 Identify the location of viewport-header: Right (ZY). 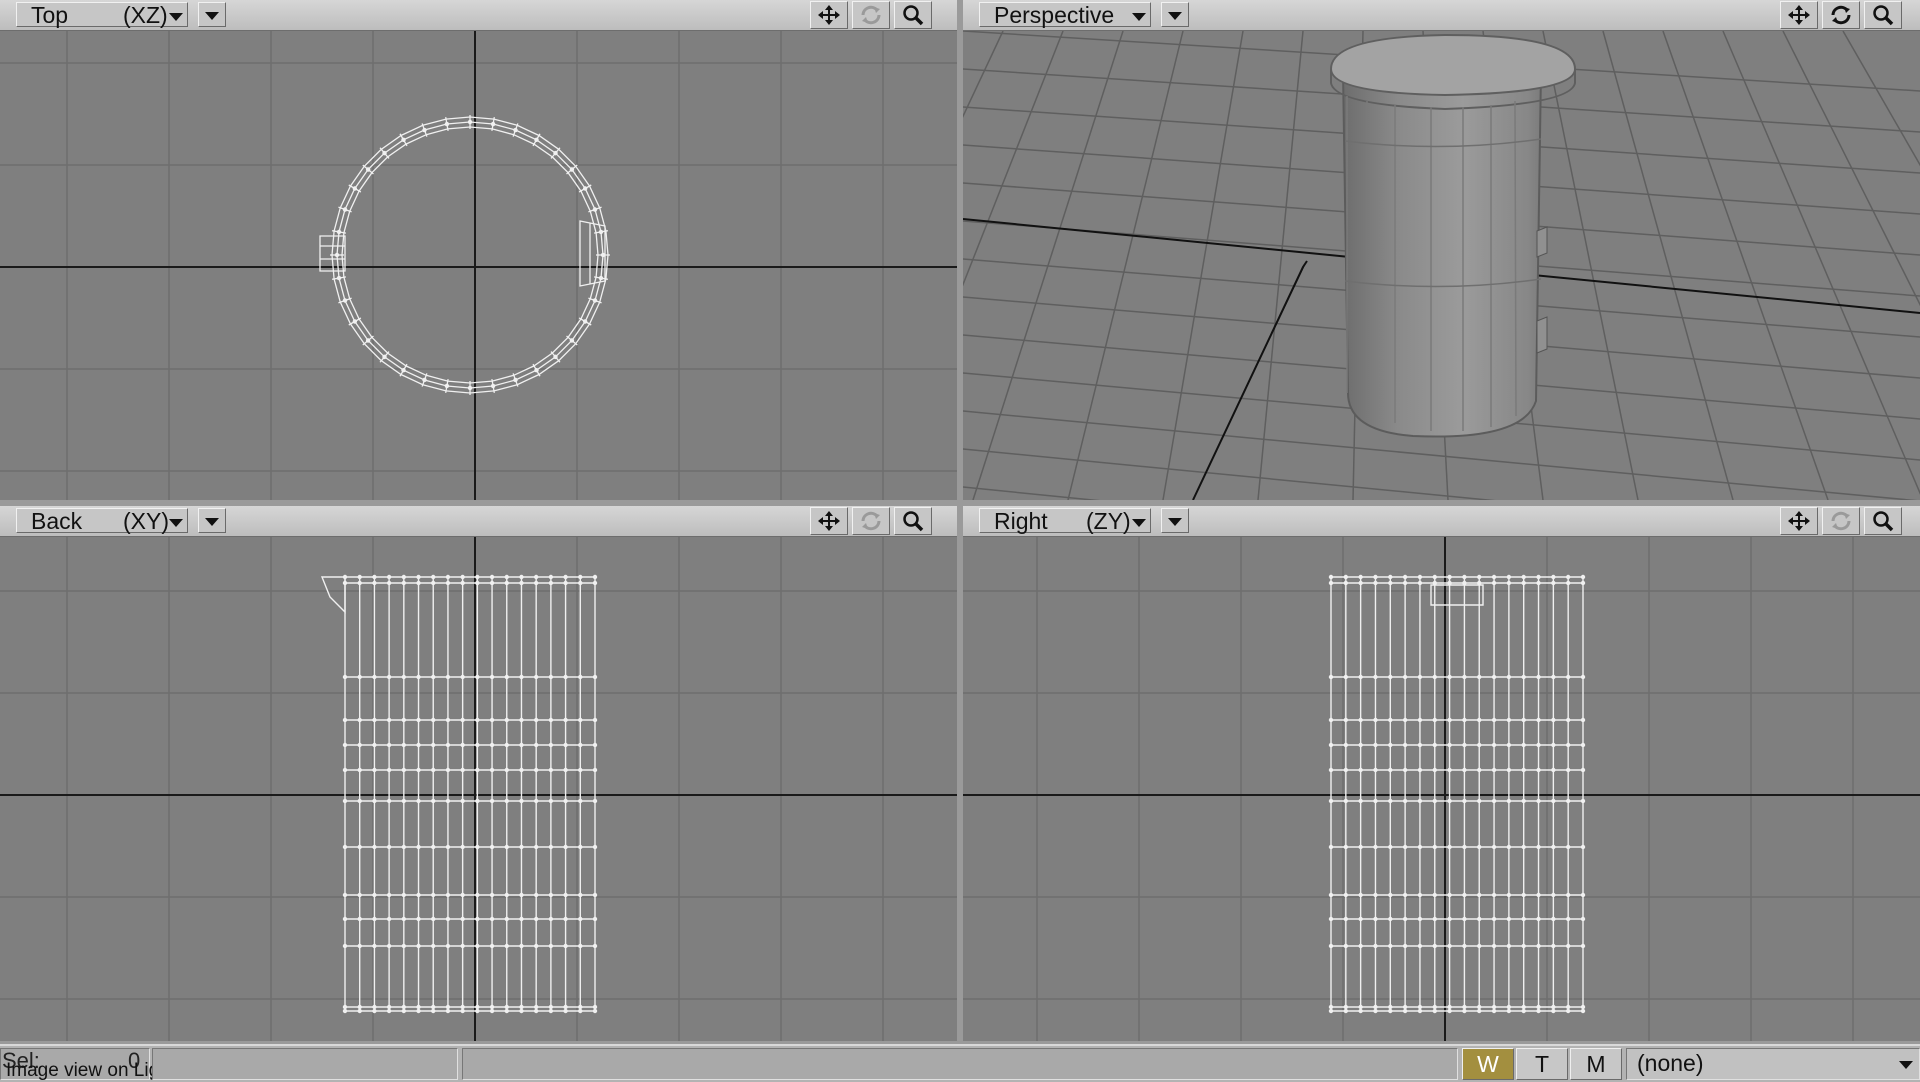
(1441, 521).